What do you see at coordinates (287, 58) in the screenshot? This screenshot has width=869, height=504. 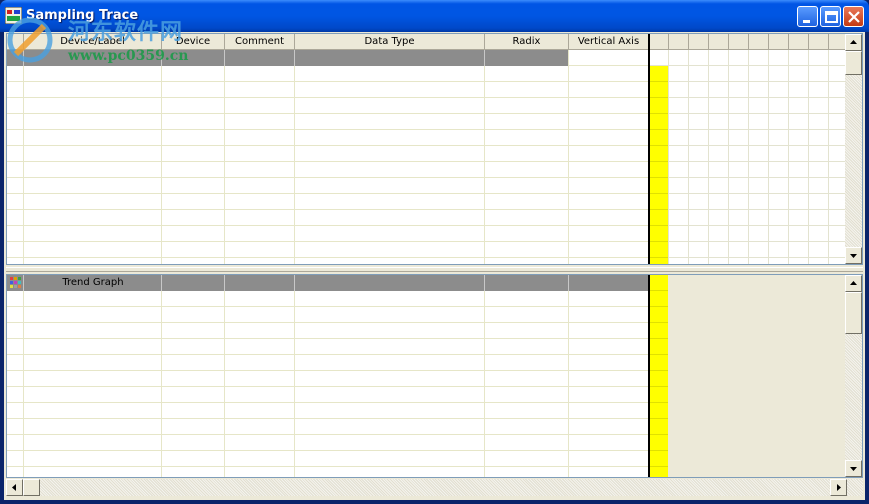 I see `selected-table-row` at bounding box center [287, 58].